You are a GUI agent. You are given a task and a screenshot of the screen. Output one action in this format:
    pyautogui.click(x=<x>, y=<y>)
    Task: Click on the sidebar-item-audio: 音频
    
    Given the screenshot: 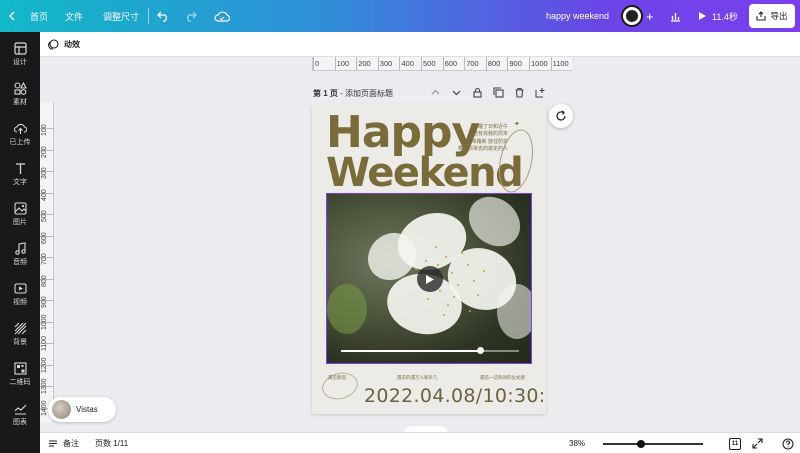 What is the action you would take?
    pyautogui.click(x=20, y=254)
    